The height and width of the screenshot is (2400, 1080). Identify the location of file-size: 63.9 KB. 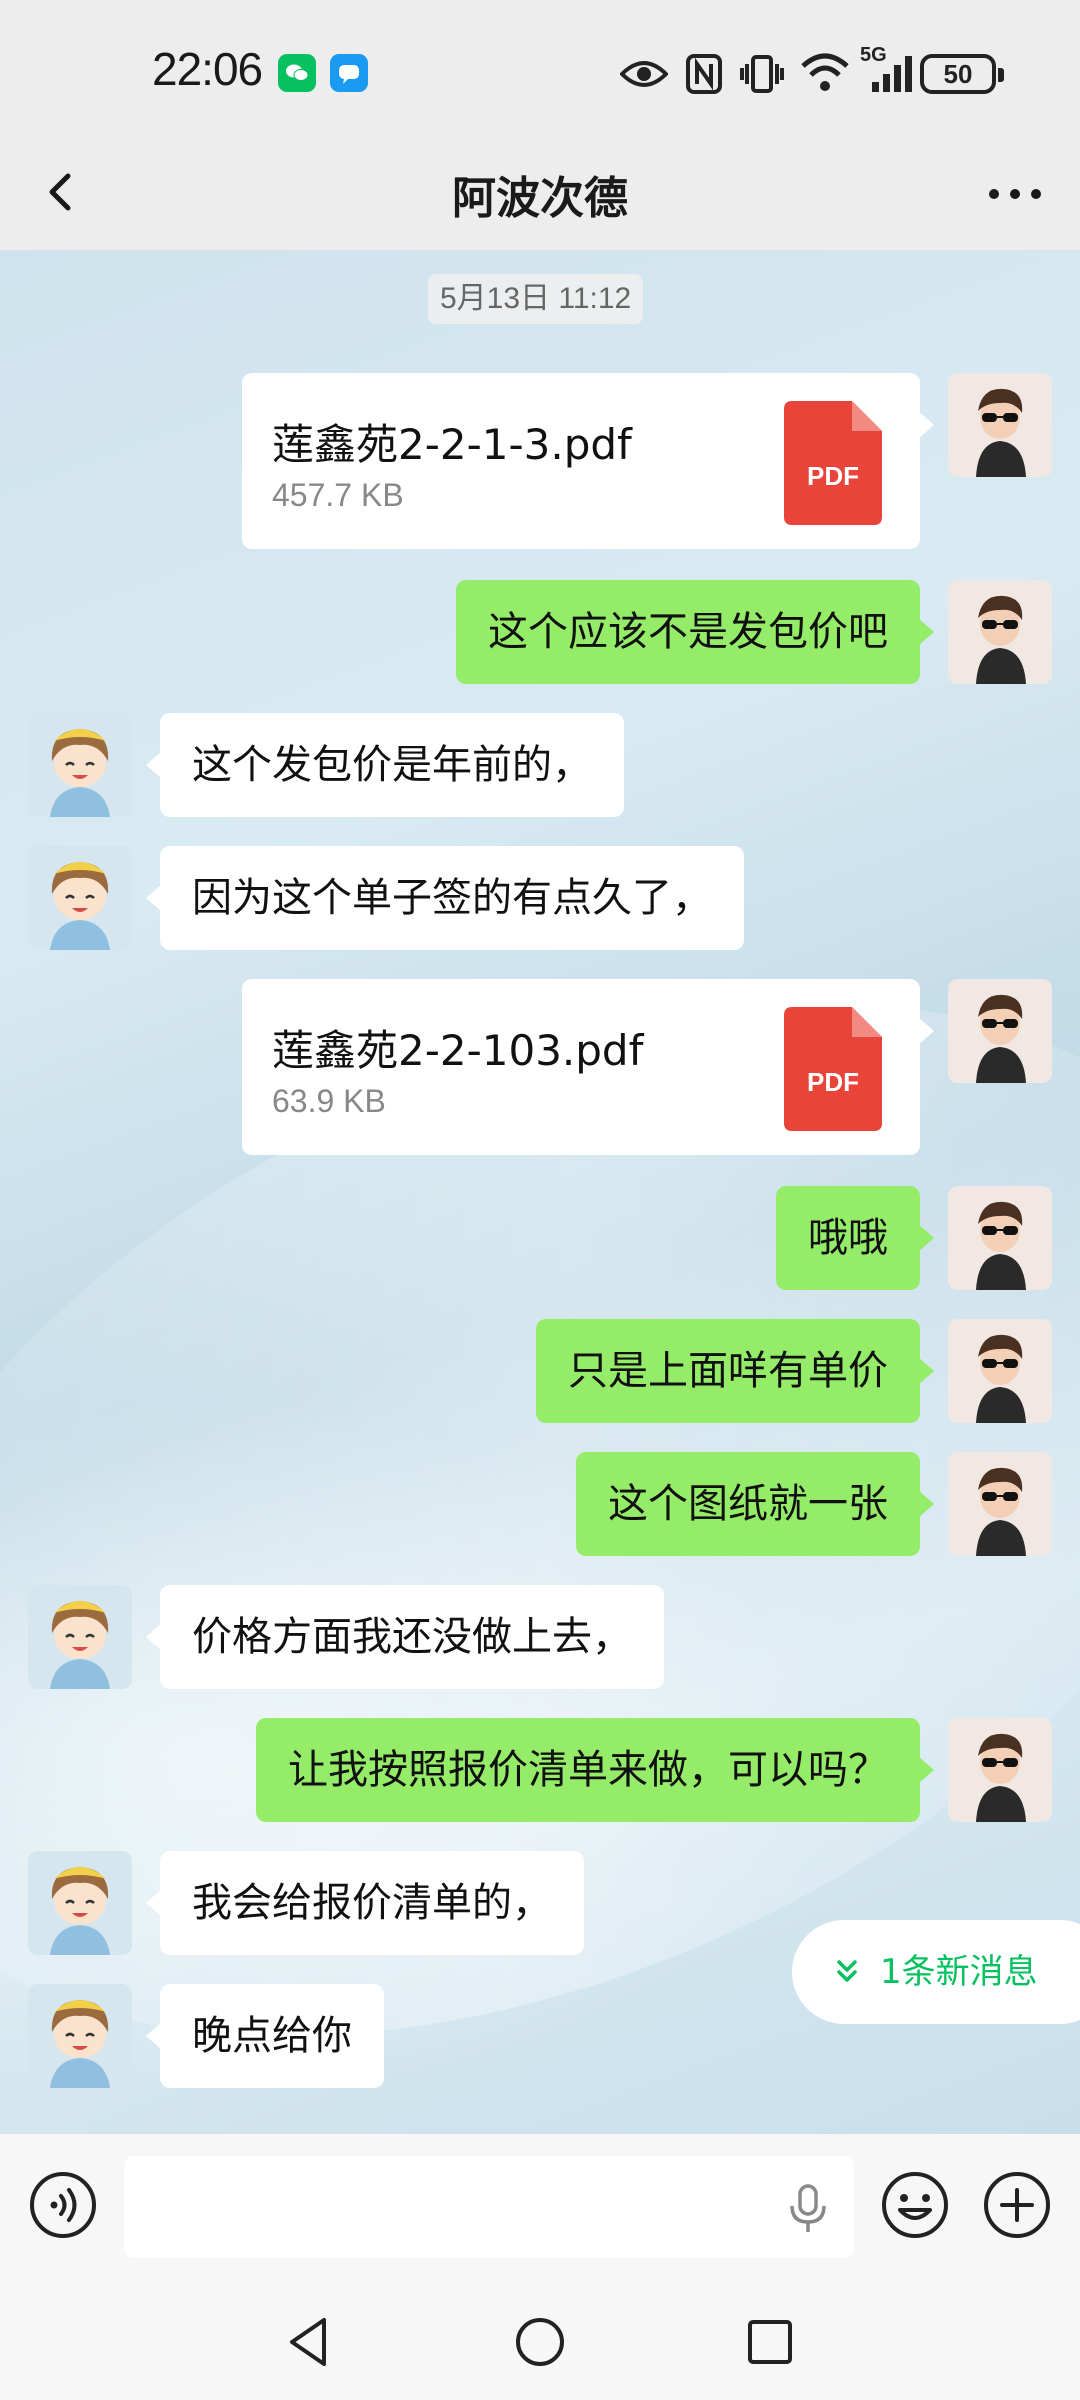
(329, 1101).